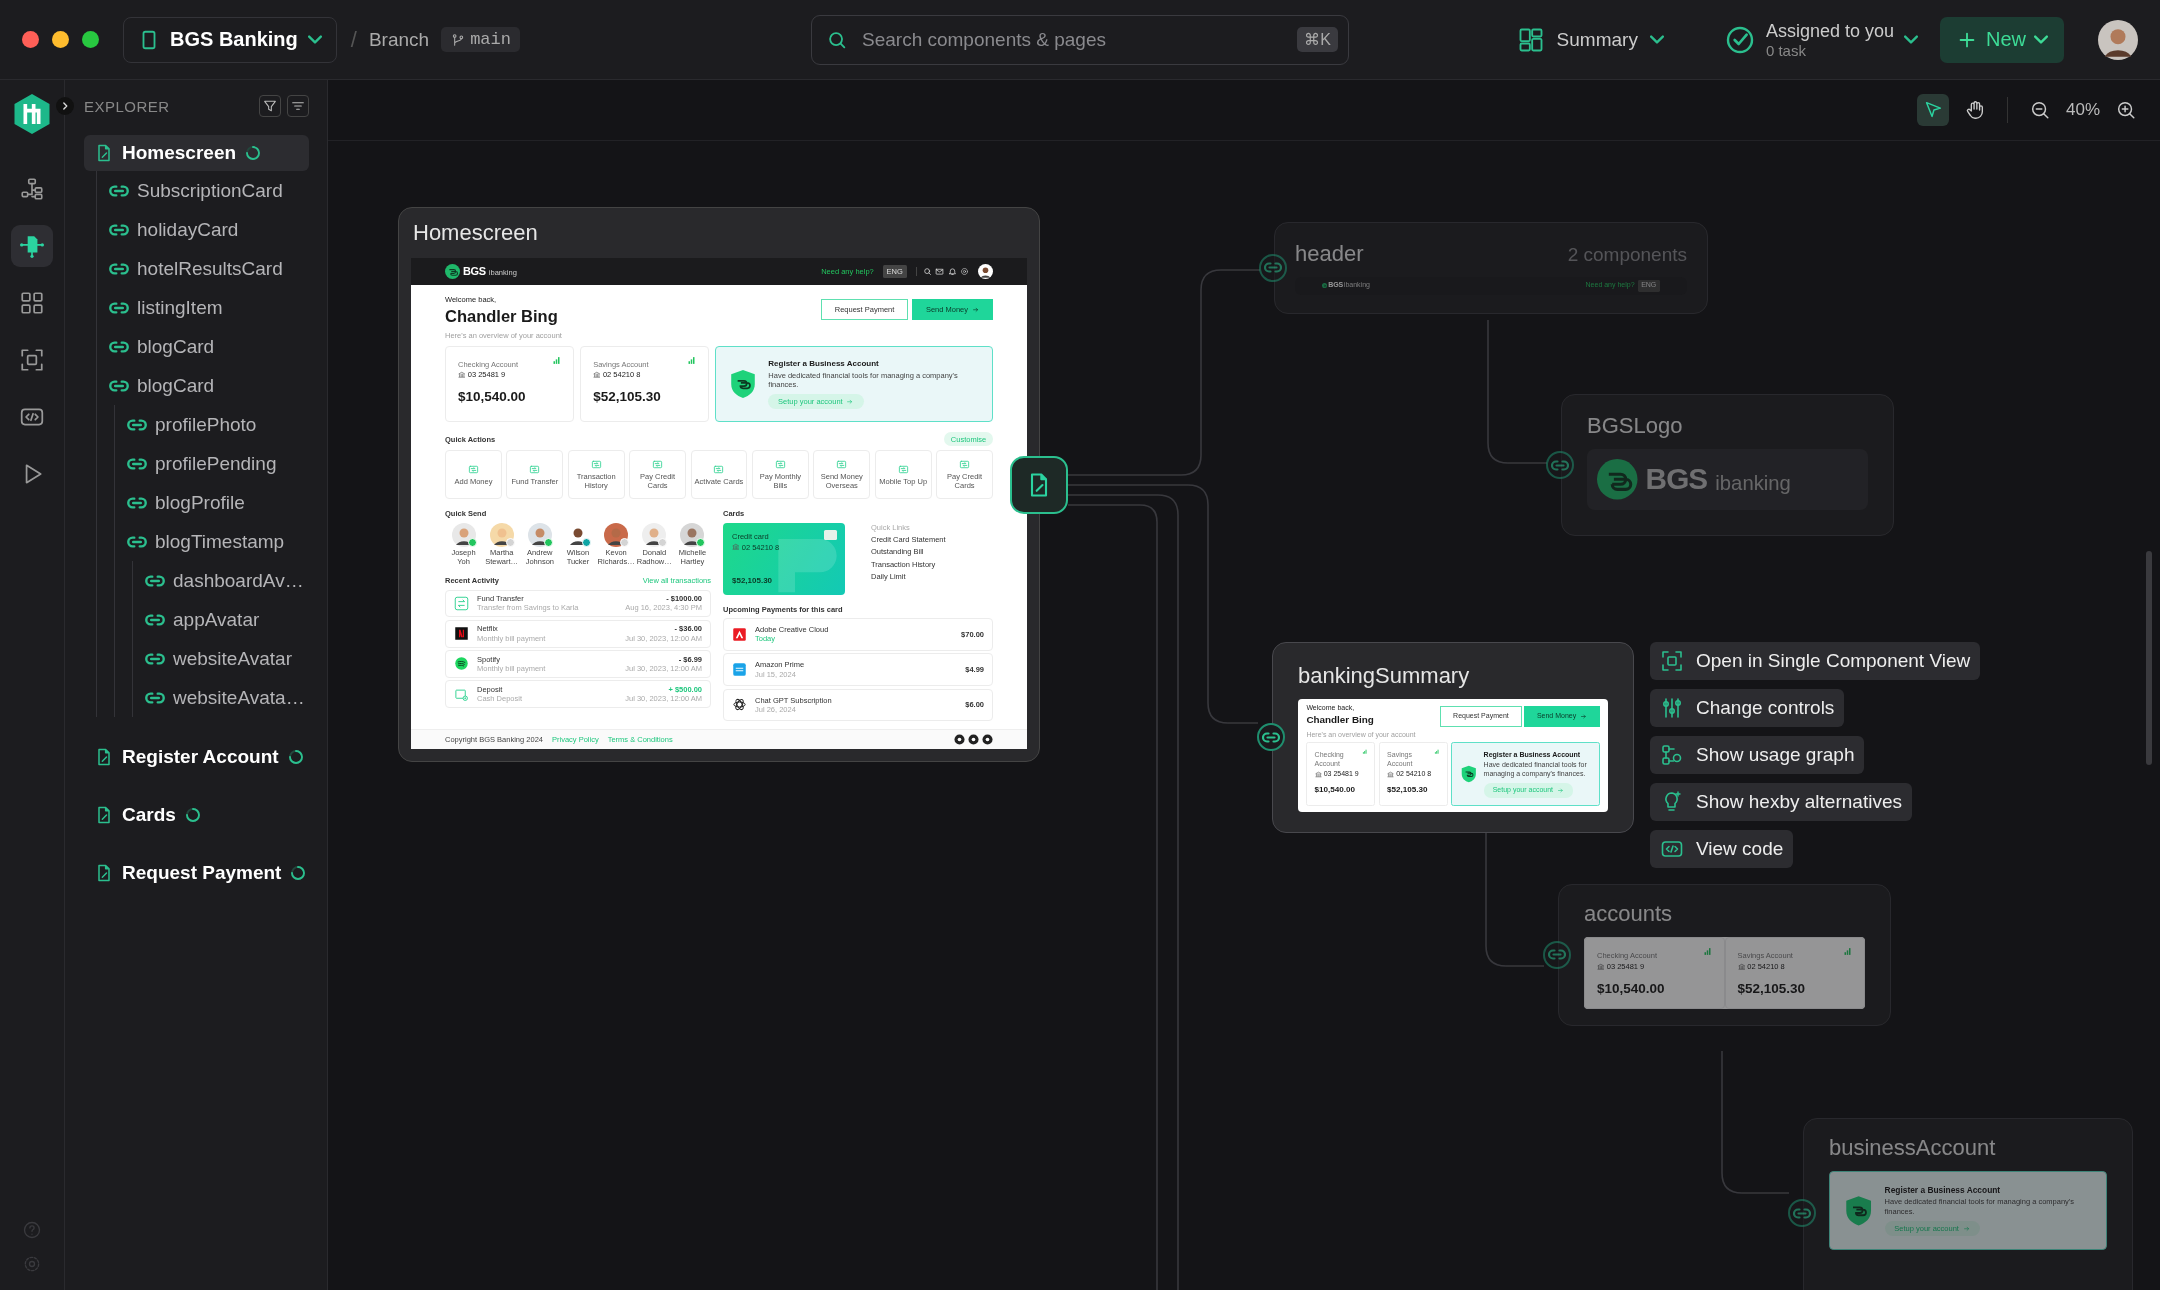 The width and height of the screenshot is (2160, 1290). Describe the element at coordinates (196, 153) in the screenshot. I see `page-item: Homescreen` at that location.